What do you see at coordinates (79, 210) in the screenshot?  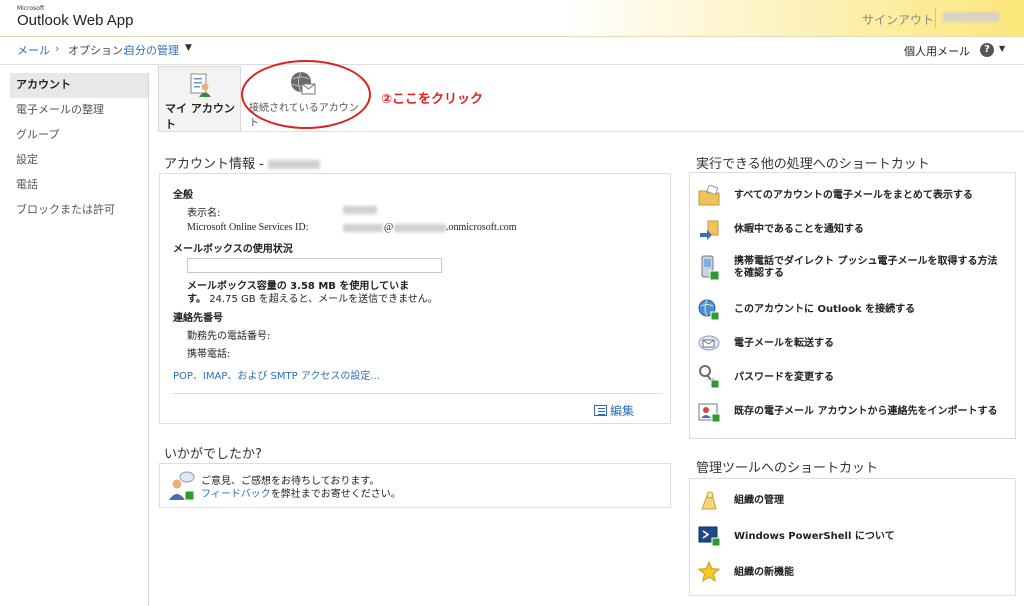 I see `sidebar-item-block-allow: ブロックまたは許可` at bounding box center [79, 210].